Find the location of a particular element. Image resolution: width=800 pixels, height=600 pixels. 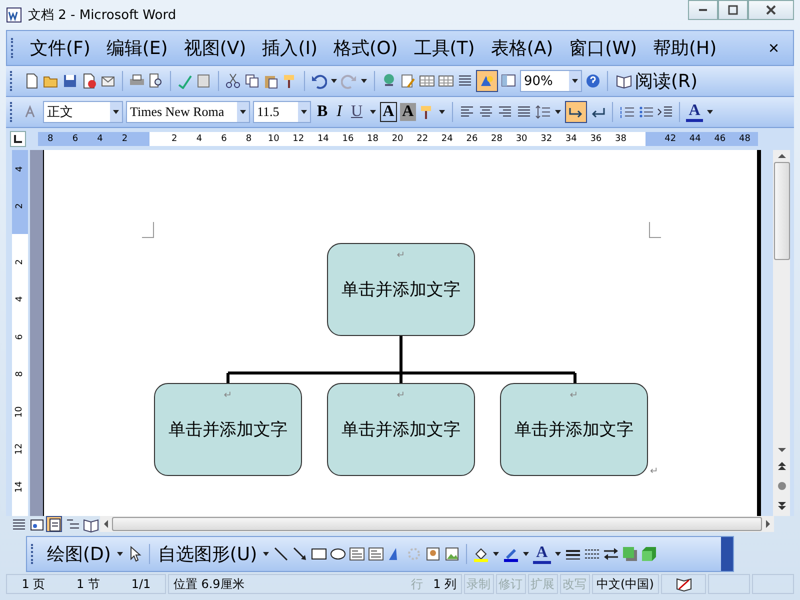

column-number: 1 列 is located at coordinates (445, 584).